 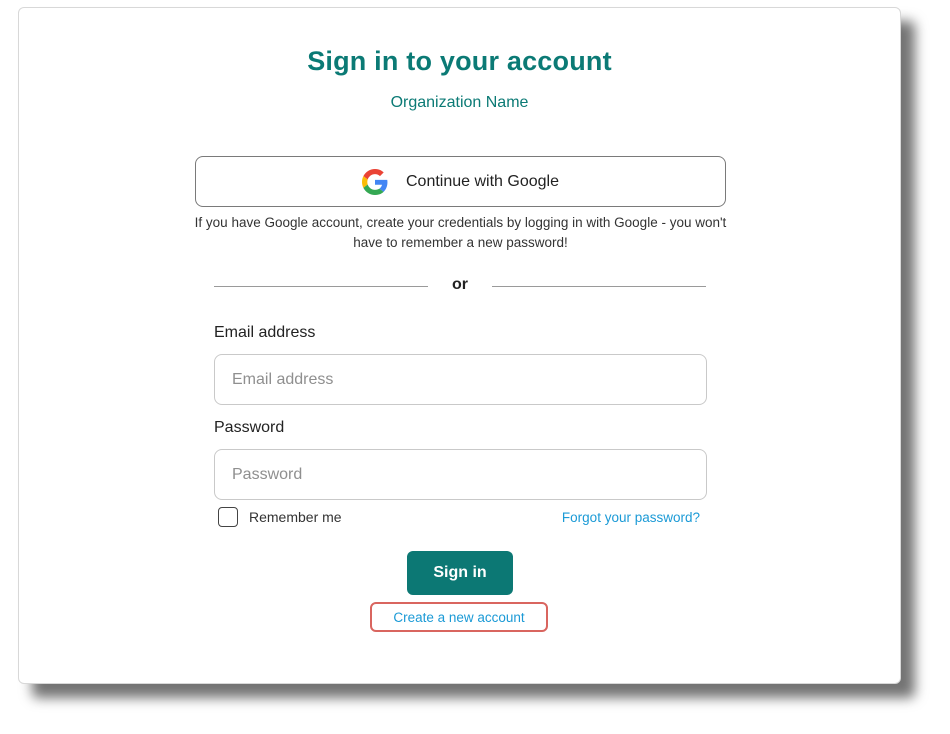 I want to click on google-logo-icon, so click(x=375, y=181).